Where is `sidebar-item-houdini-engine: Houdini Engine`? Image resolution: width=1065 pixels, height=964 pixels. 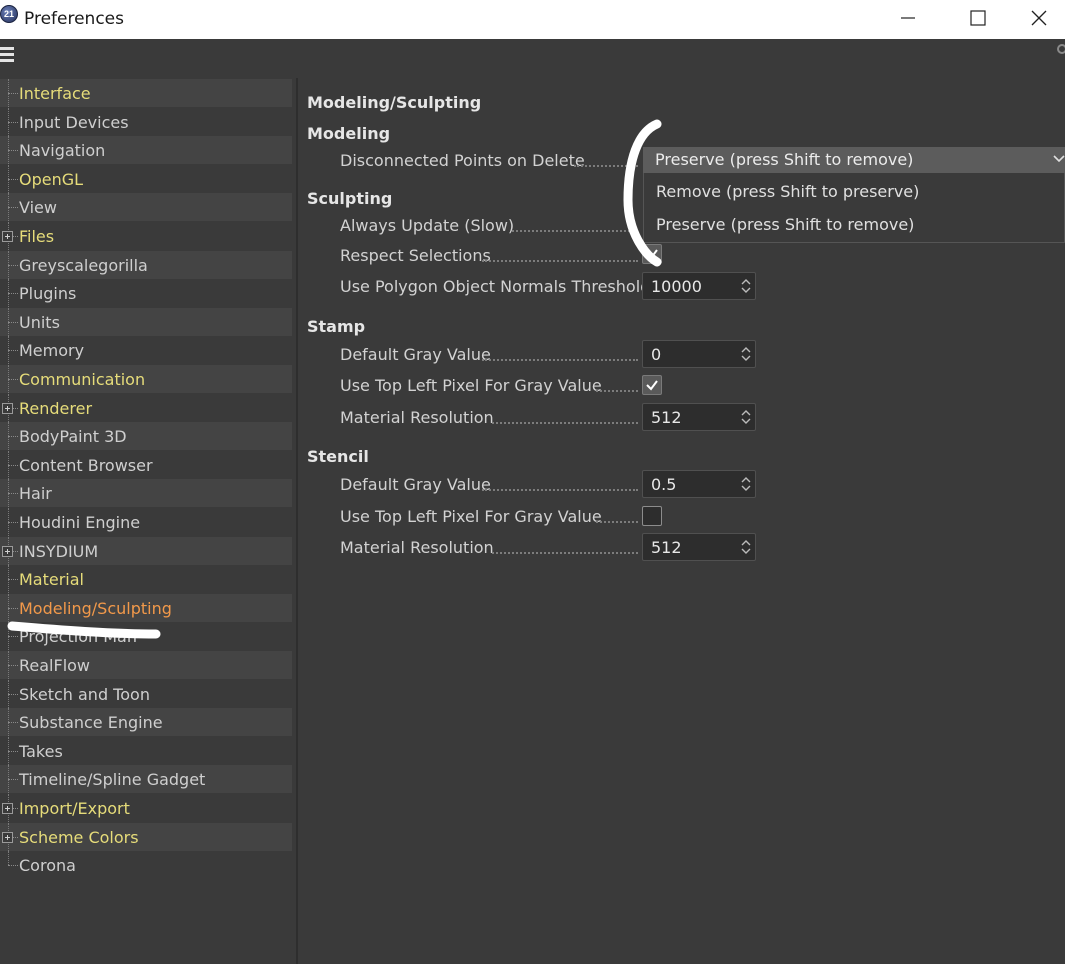 sidebar-item-houdini-engine: Houdini Engine is located at coordinates (146, 522).